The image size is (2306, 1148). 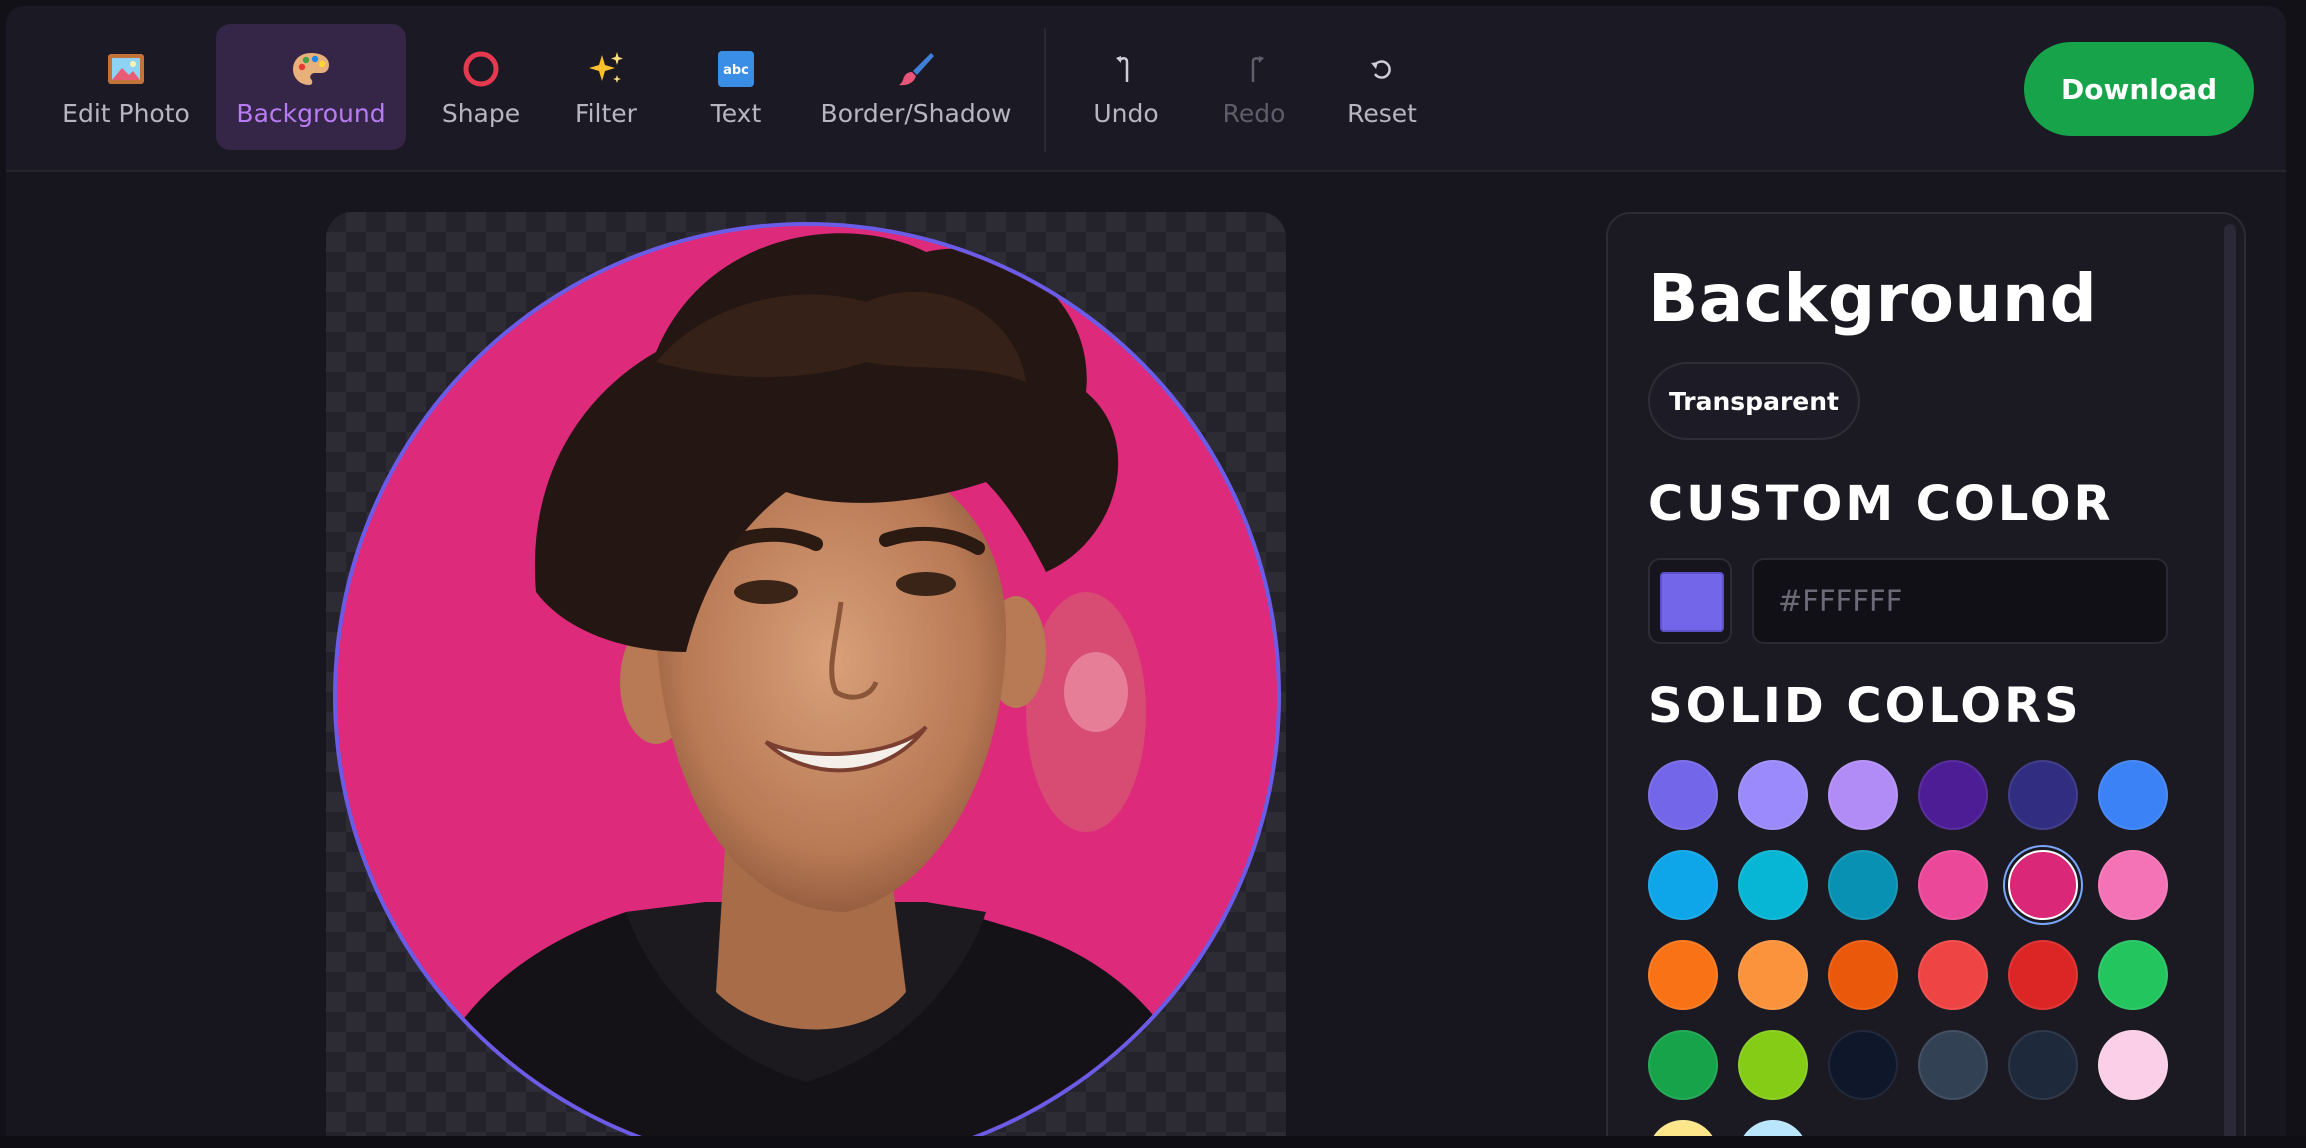 I want to click on svg-text: abc, so click(x=736, y=70).